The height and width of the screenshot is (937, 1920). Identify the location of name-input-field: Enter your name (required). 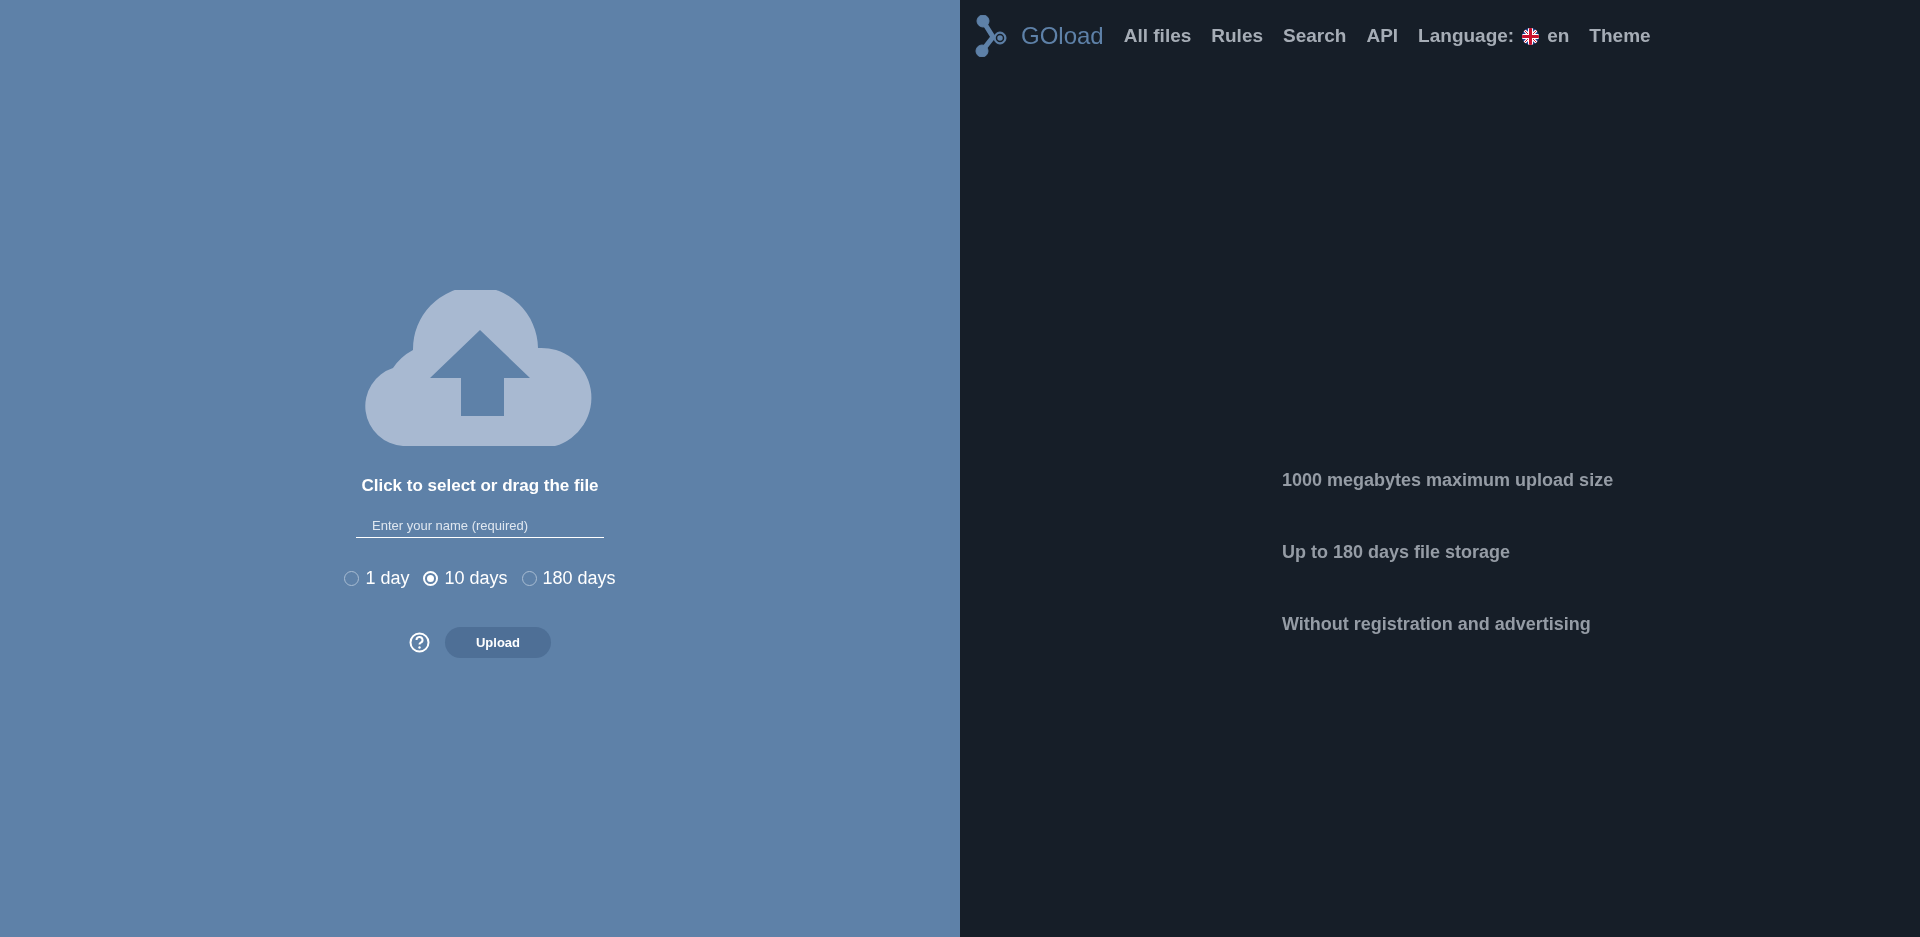
(480, 526).